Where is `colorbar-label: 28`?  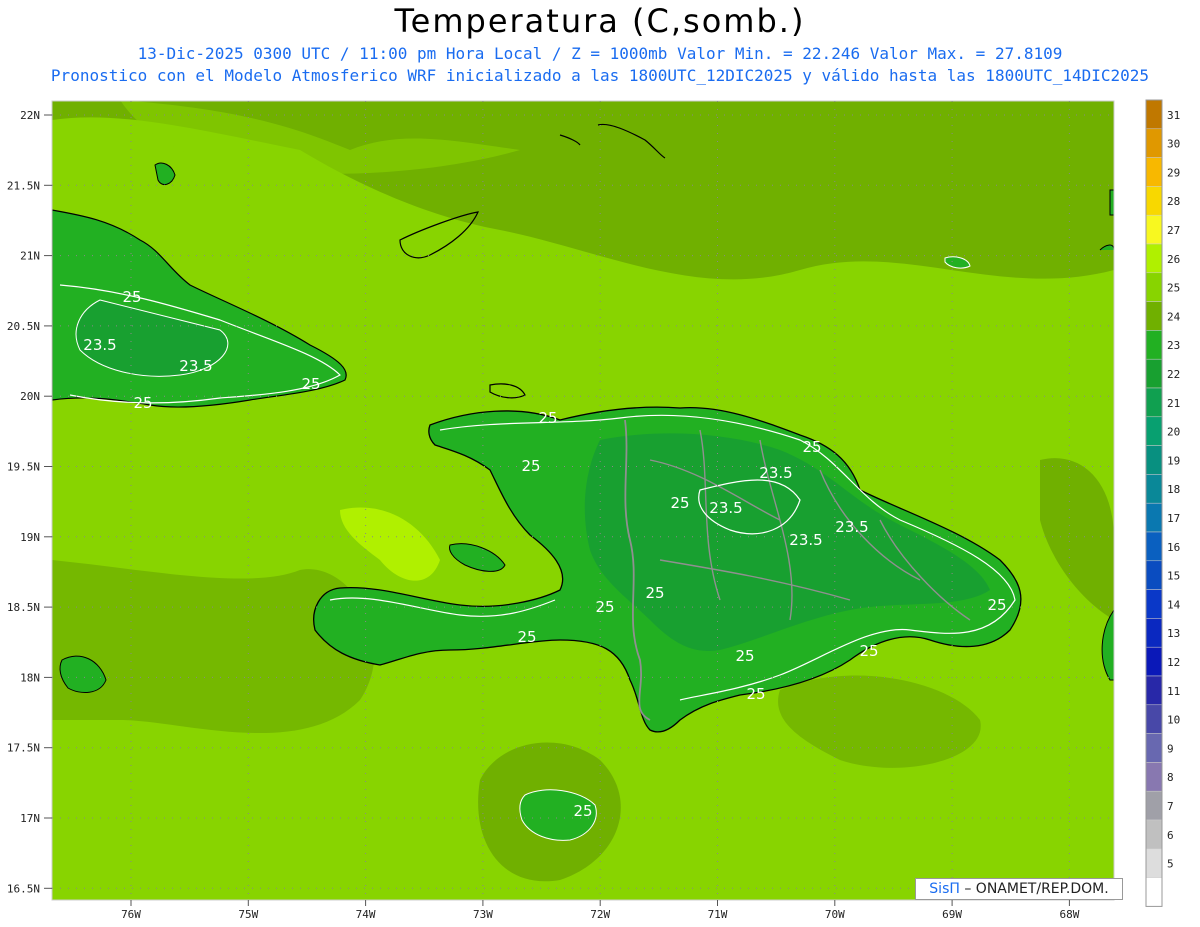
colorbar-label: 28 is located at coordinates (1173, 201).